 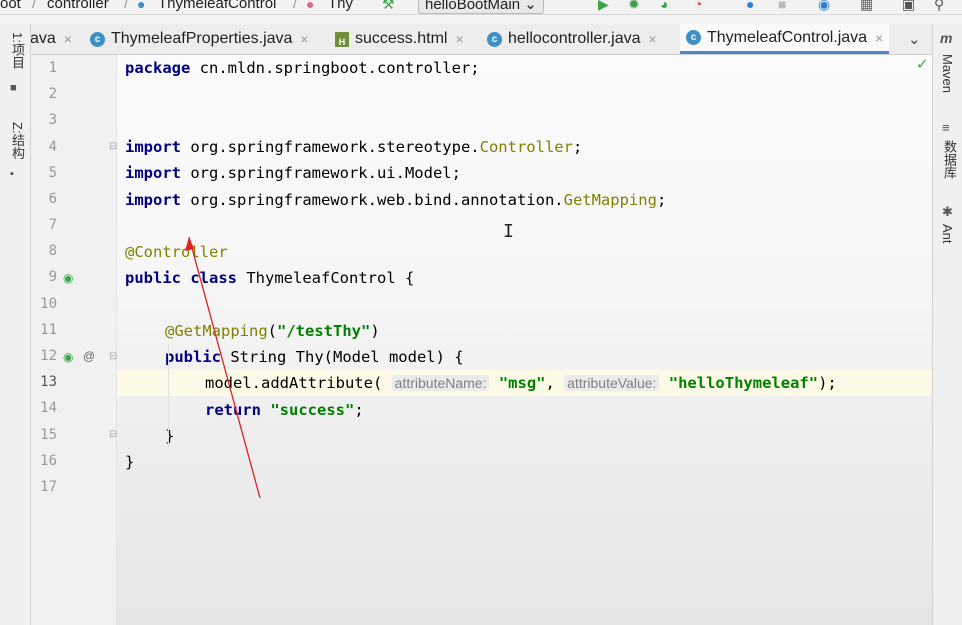 What do you see at coordinates (634, 6) in the screenshot?
I see `debug-icon: ✹` at bounding box center [634, 6].